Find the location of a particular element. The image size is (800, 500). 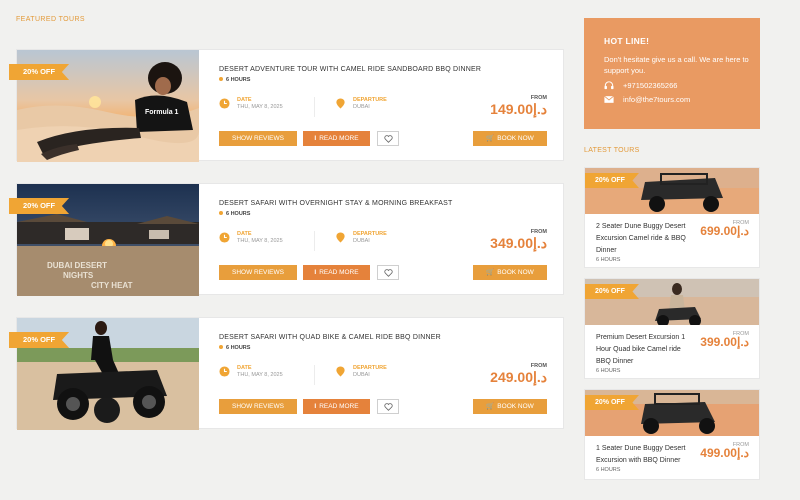

tour-price: 349.00د.إ is located at coordinates (518, 243).